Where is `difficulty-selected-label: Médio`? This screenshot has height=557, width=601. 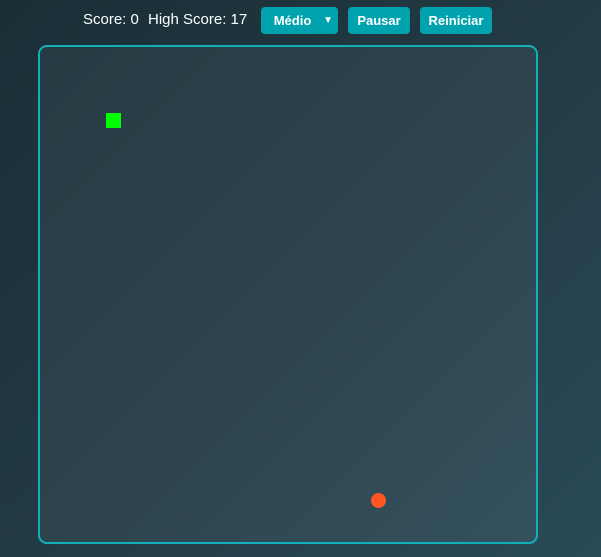
difficulty-selected-label: Médio is located at coordinates (292, 20).